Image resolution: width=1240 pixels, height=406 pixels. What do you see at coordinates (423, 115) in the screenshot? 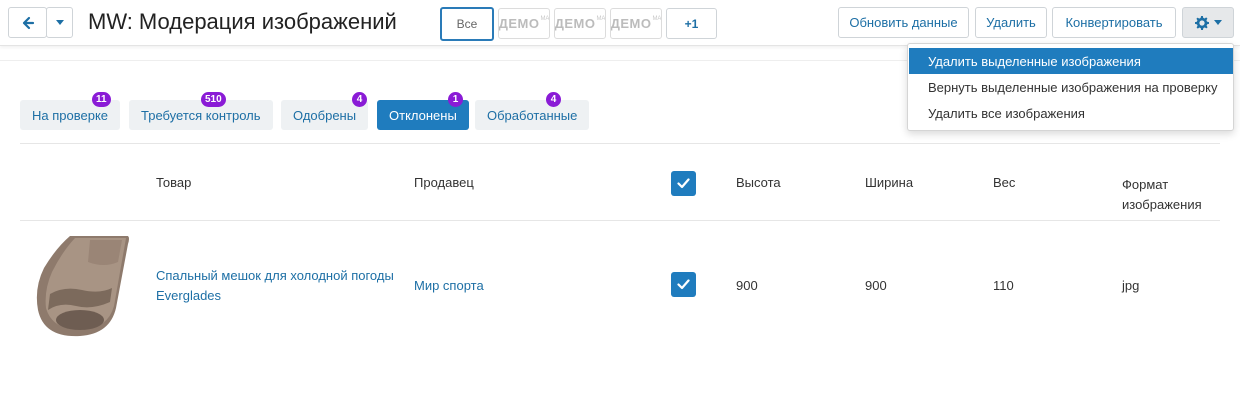
I see `tab-label: Отклонены` at bounding box center [423, 115].